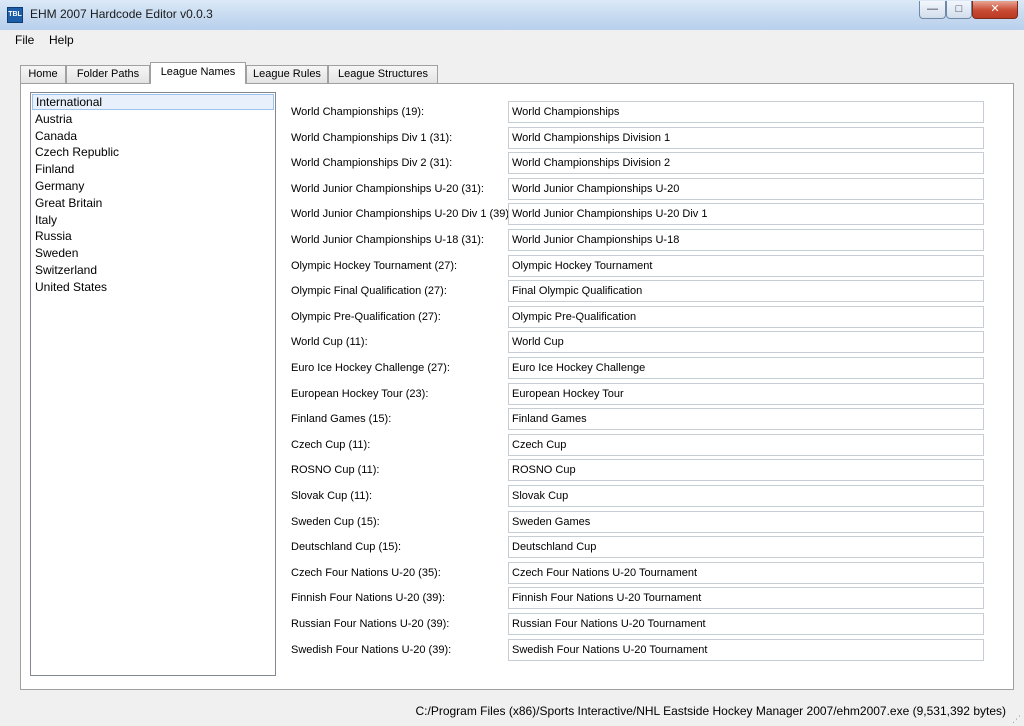  What do you see at coordinates (368, 598) in the screenshot?
I see `league-name-label: Finnish Four Nations U-20 (39):` at bounding box center [368, 598].